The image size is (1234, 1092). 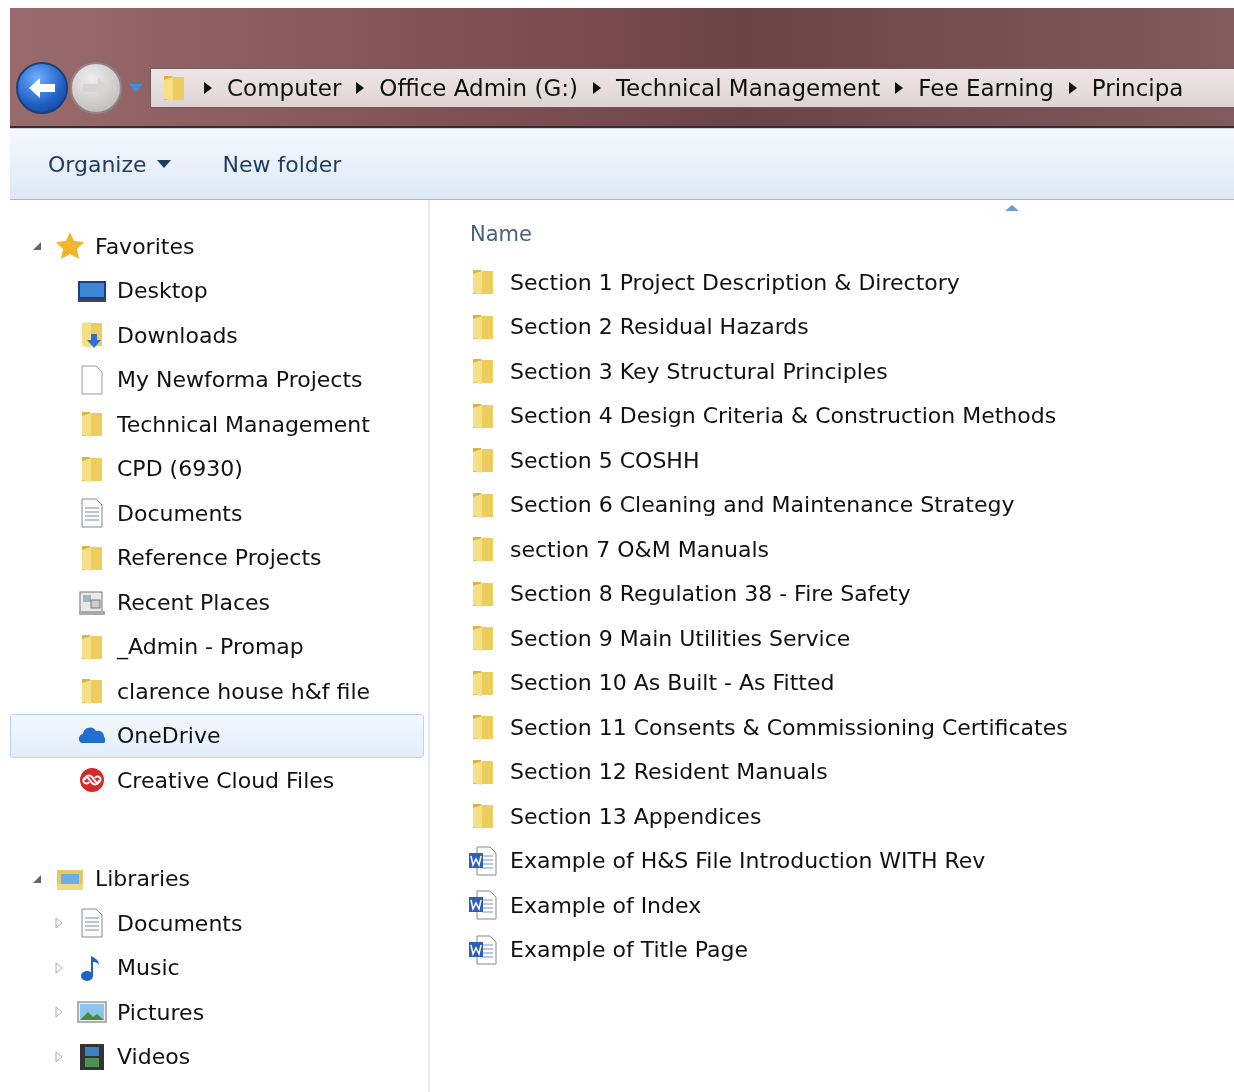 What do you see at coordinates (282, 164) in the screenshot?
I see `toolbar-button: New folder` at bounding box center [282, 164].